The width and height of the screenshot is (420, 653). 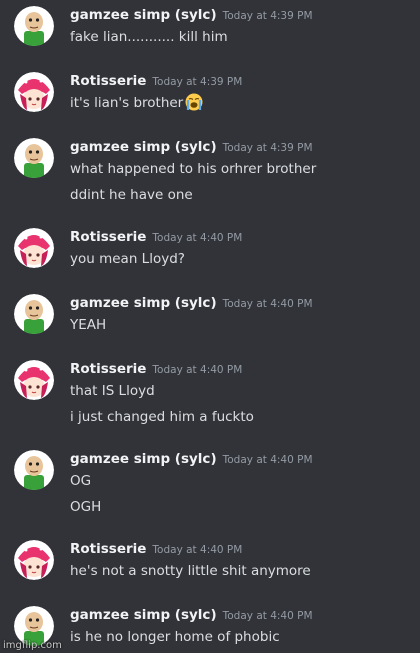 I want to click on message-text: fake lian........... kill him, so click(x=149, y=37).